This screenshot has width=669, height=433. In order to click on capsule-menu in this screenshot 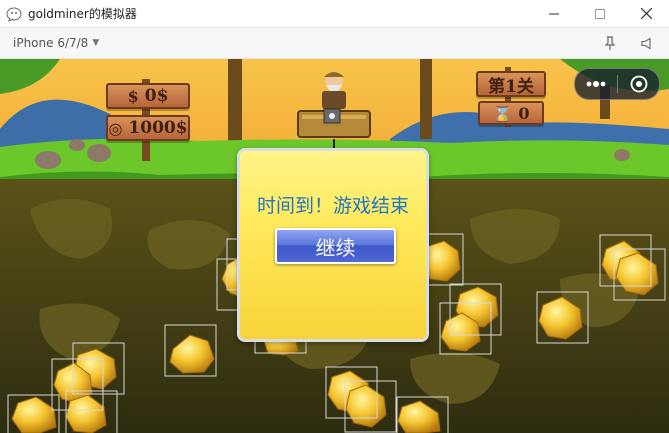, I will do `click(617, 84)`.